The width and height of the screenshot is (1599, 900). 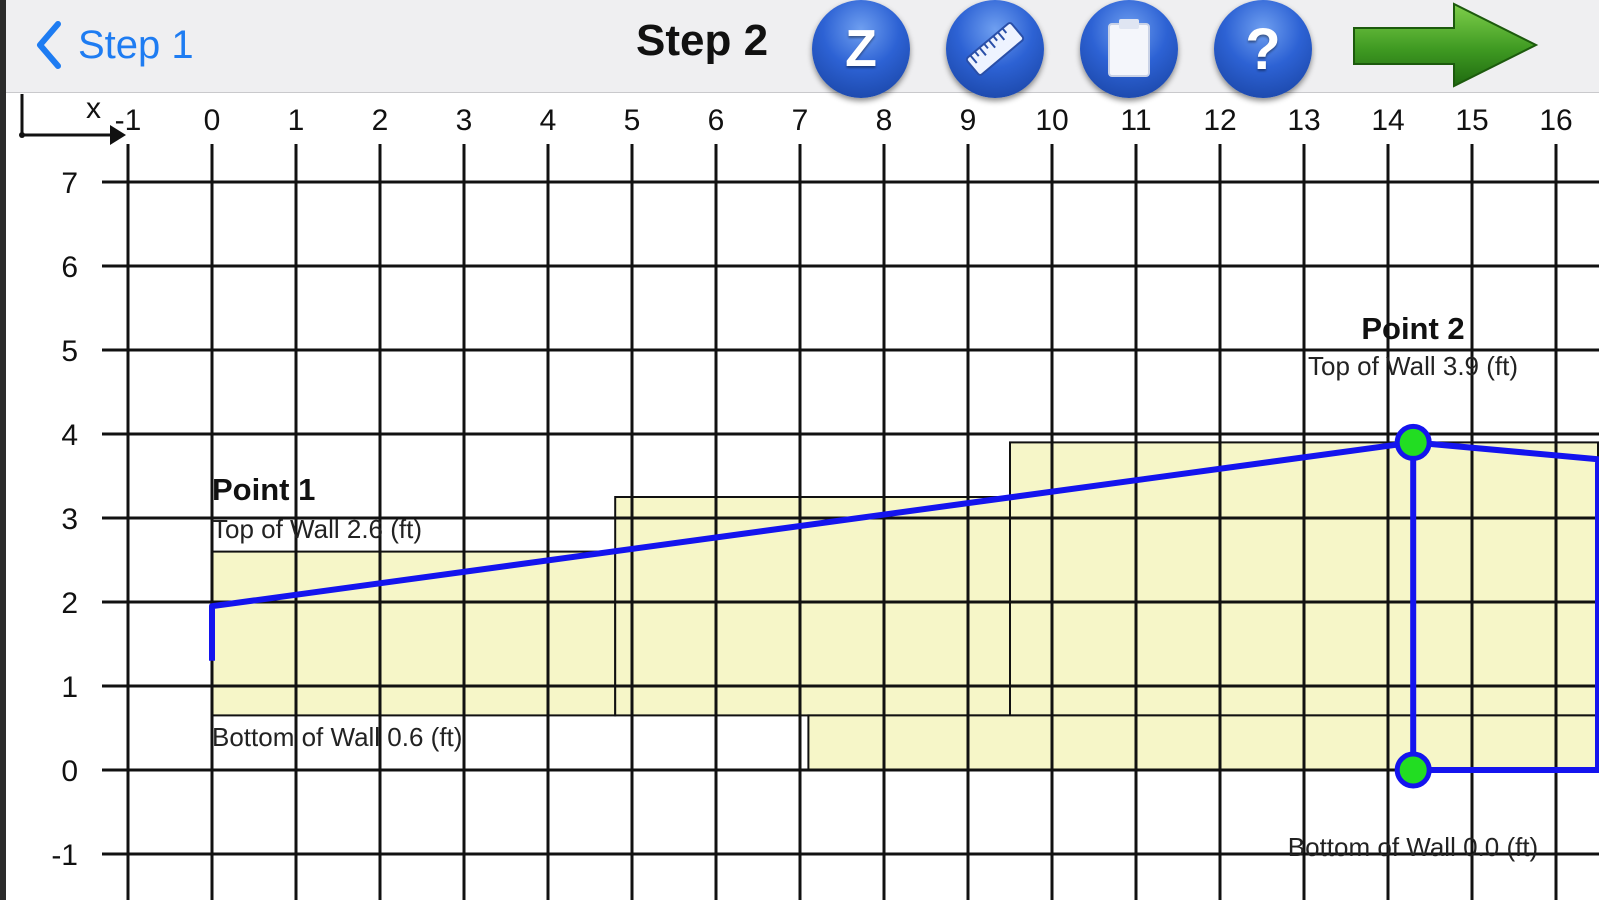 I want to click on x-tick-label: 1, so click(x=296, y=120).